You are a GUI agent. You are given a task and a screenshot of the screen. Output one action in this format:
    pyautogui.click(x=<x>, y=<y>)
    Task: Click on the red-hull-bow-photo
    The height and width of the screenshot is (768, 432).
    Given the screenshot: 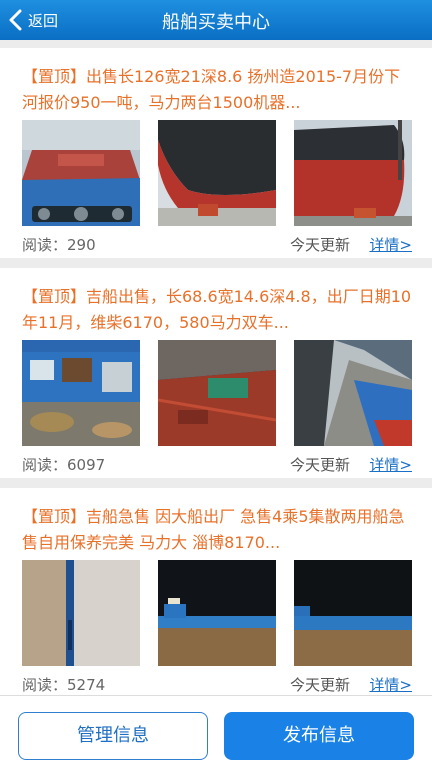 What is the action you would take?
    pyautogui.click(x=217, y=173)
    